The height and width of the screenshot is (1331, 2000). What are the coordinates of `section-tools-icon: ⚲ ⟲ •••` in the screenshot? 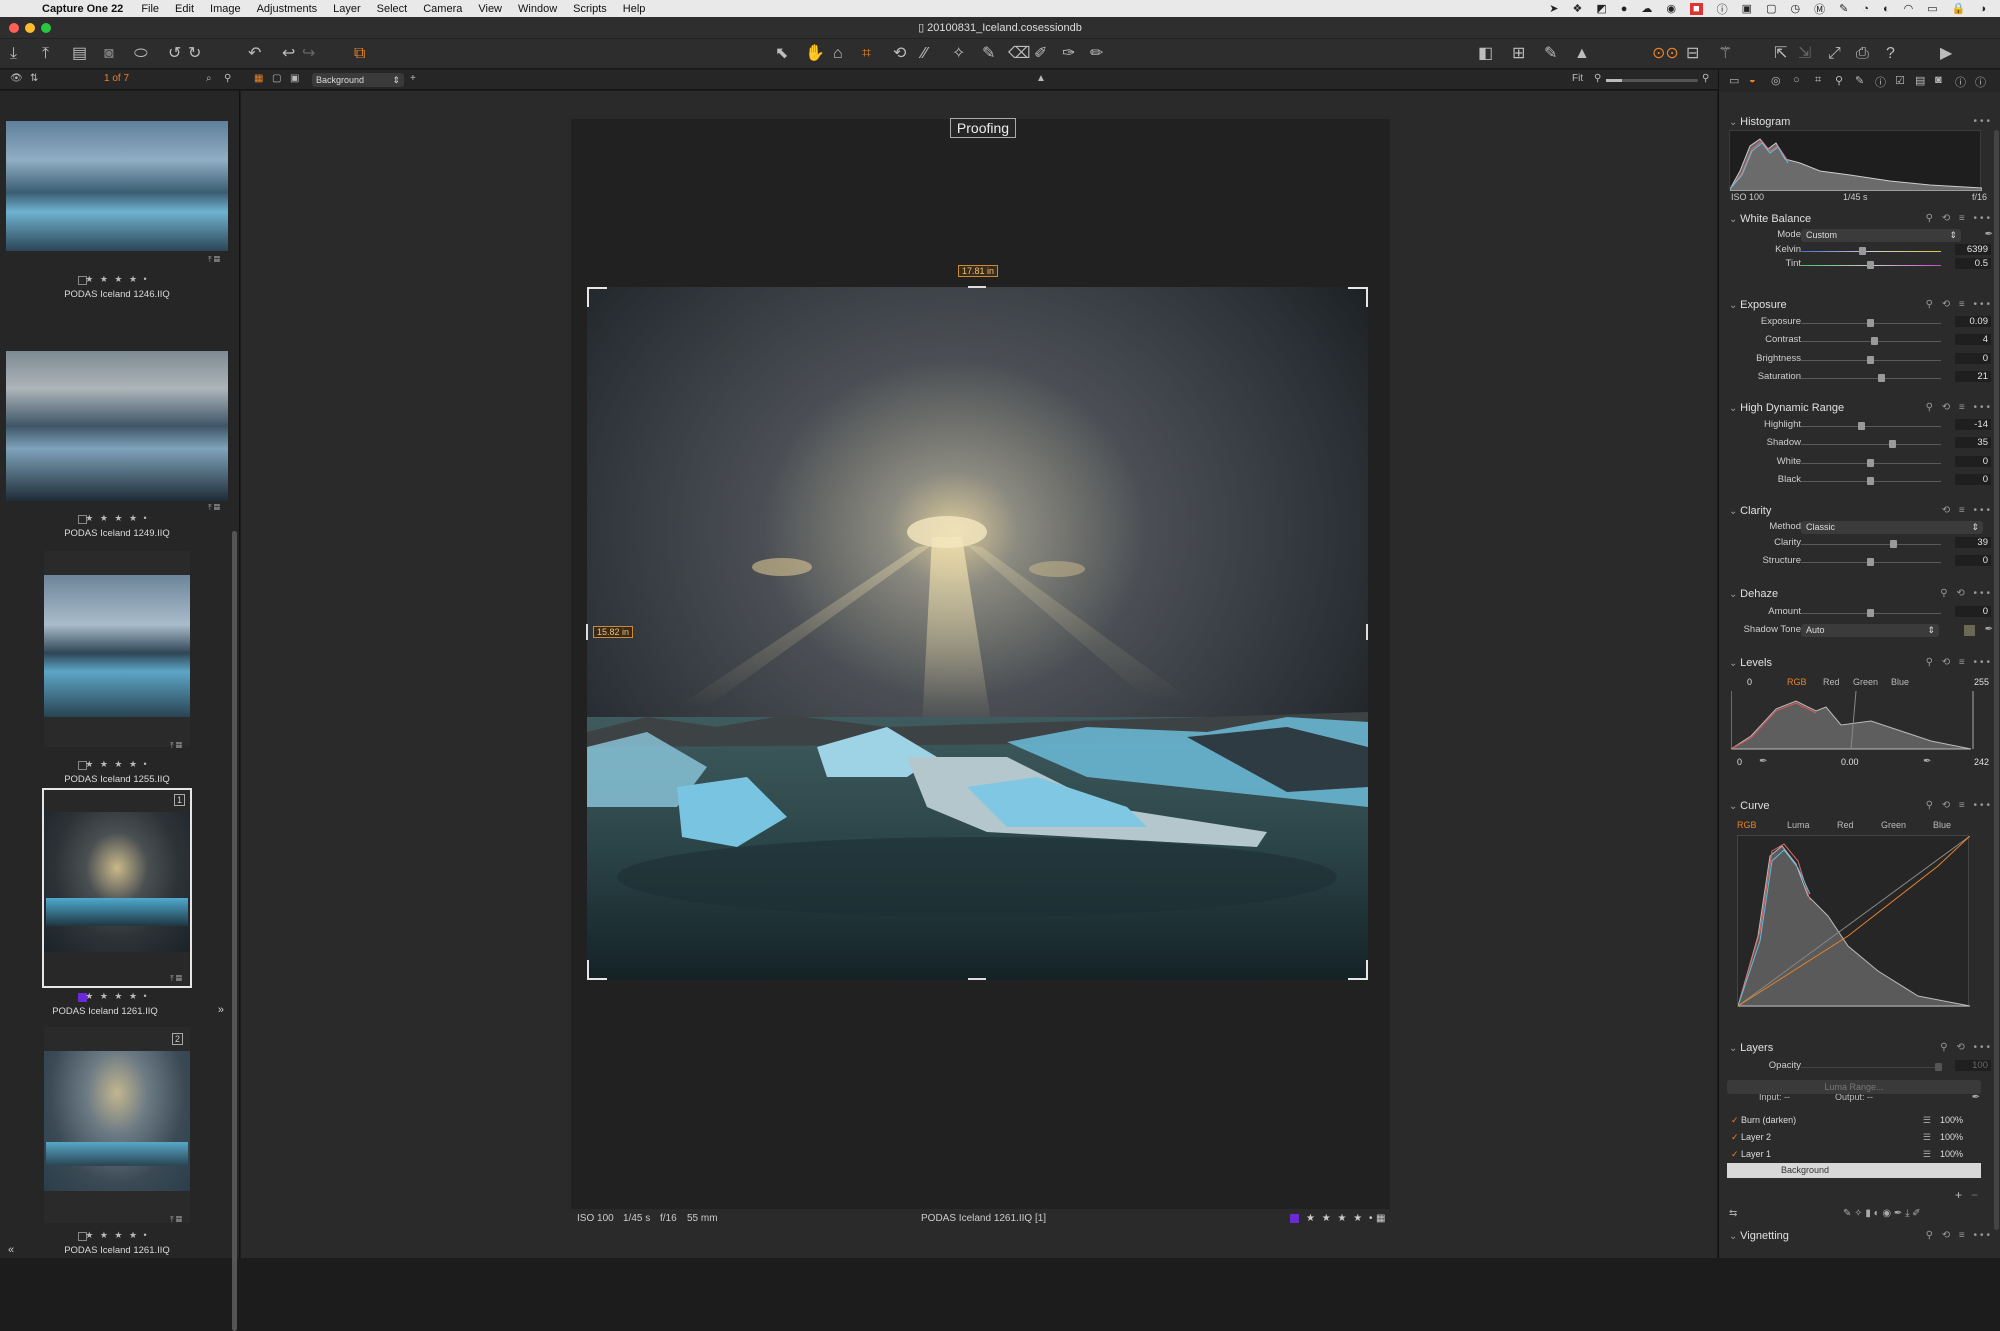 It's located at (1966, 593).